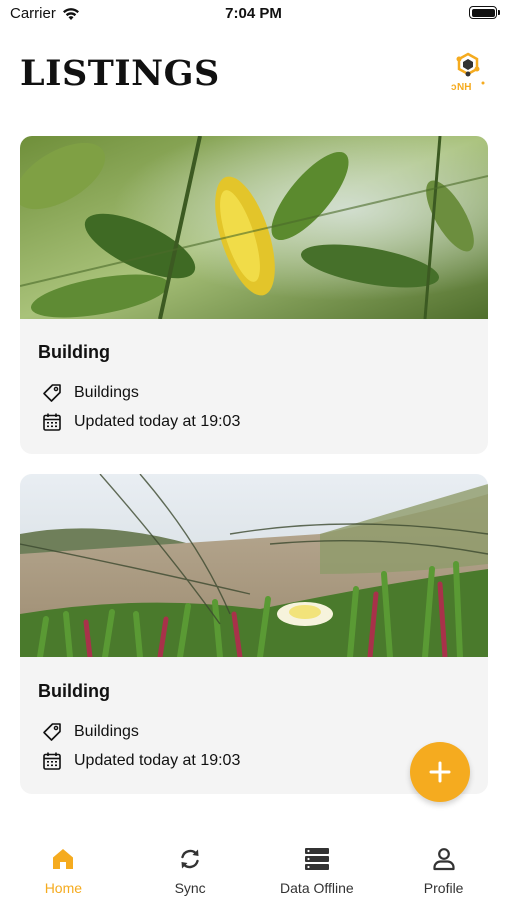  I want to click on battery-icon, so click(484, 12).